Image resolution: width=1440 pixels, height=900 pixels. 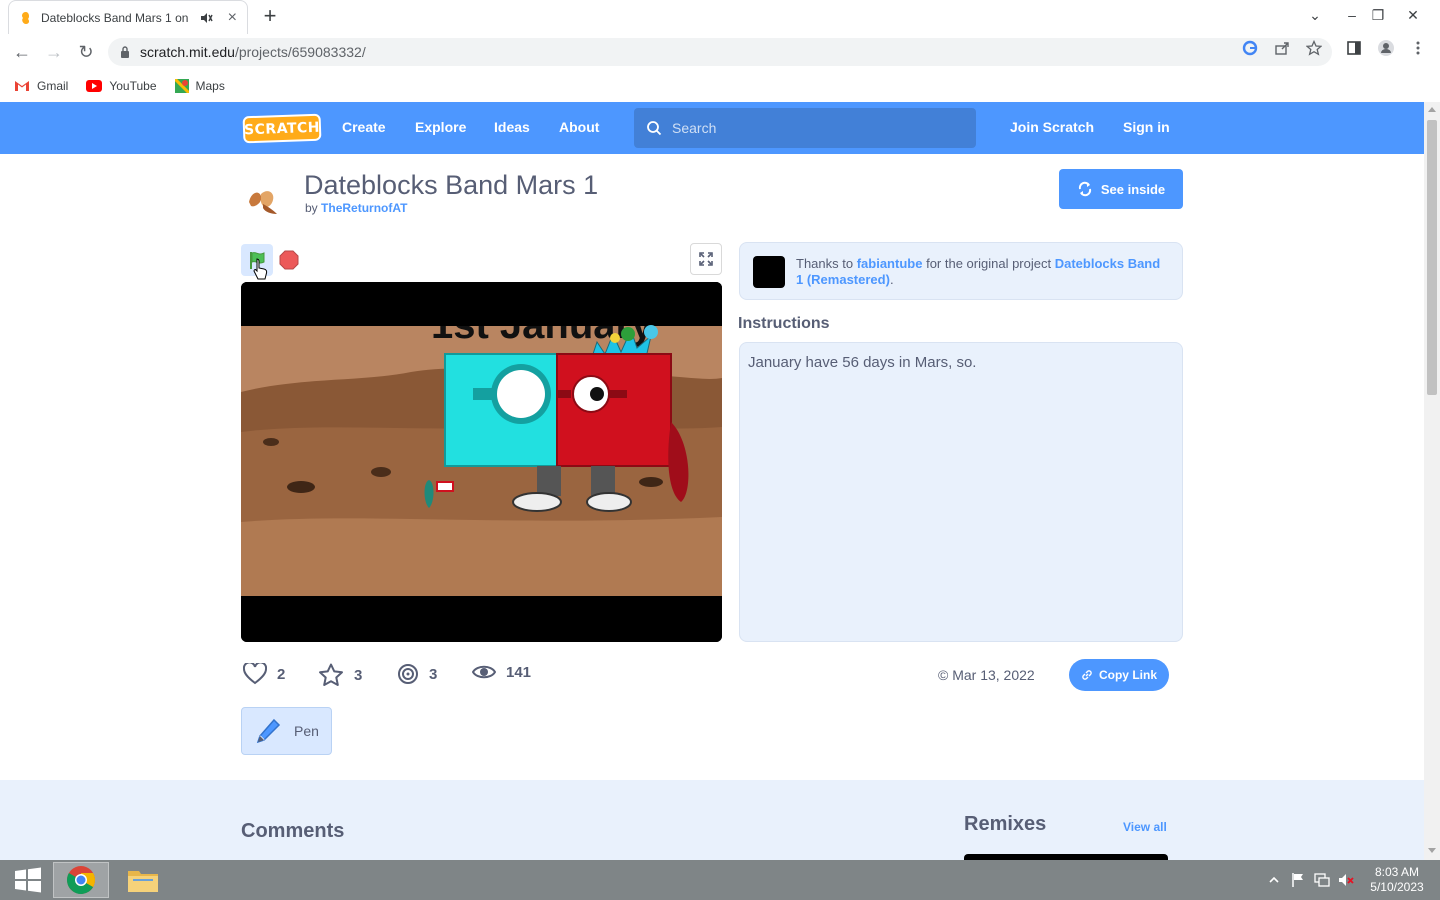 What do you see at coordinates (1432, 850) in the screenshot?
I see `scroll-down-arrow-icon` at bounding box center [1432, 850].